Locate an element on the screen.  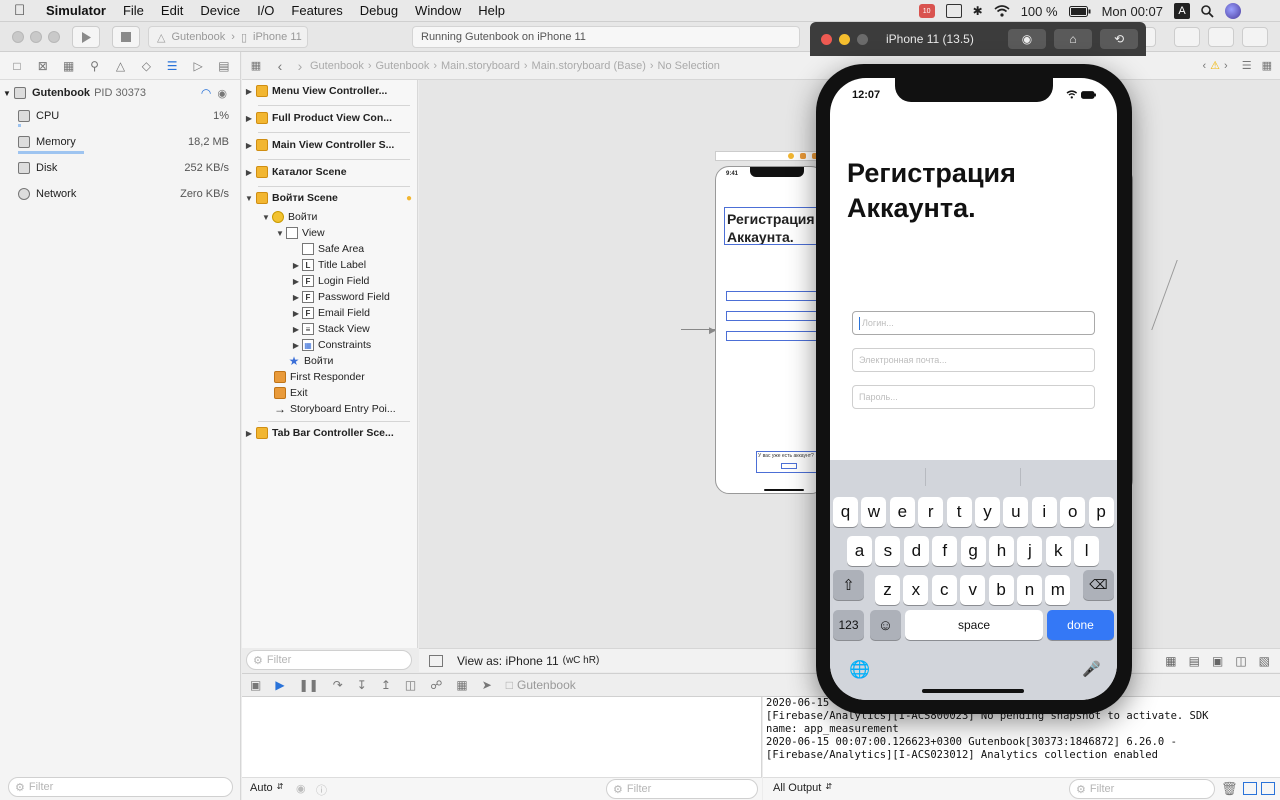
find-icon: ⚲ is located at coordinates (95, 66).